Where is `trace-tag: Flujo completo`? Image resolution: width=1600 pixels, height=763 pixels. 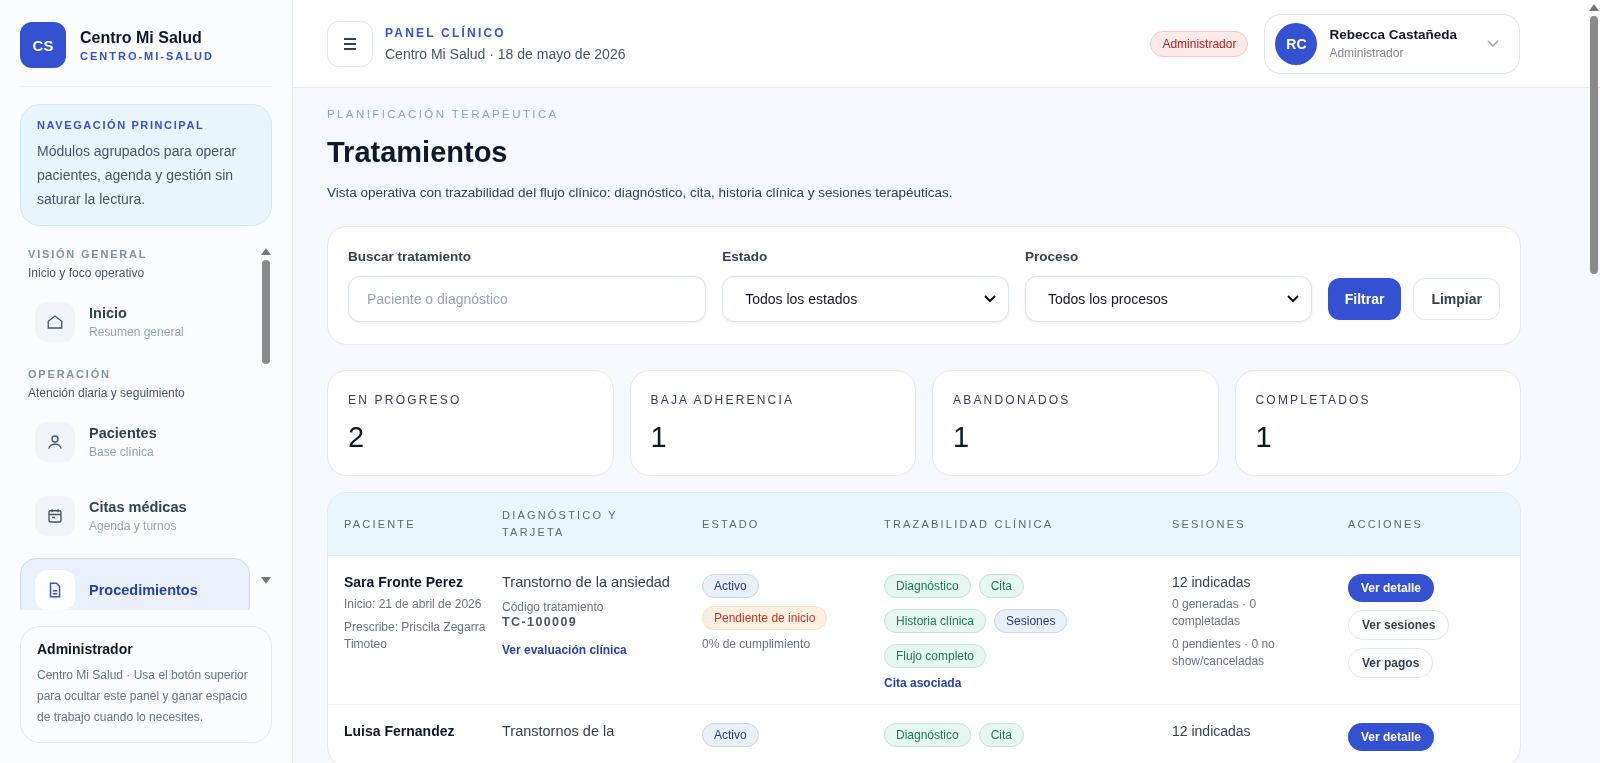 trace-tag: Flujo completo is located at coordinates (935, 656).